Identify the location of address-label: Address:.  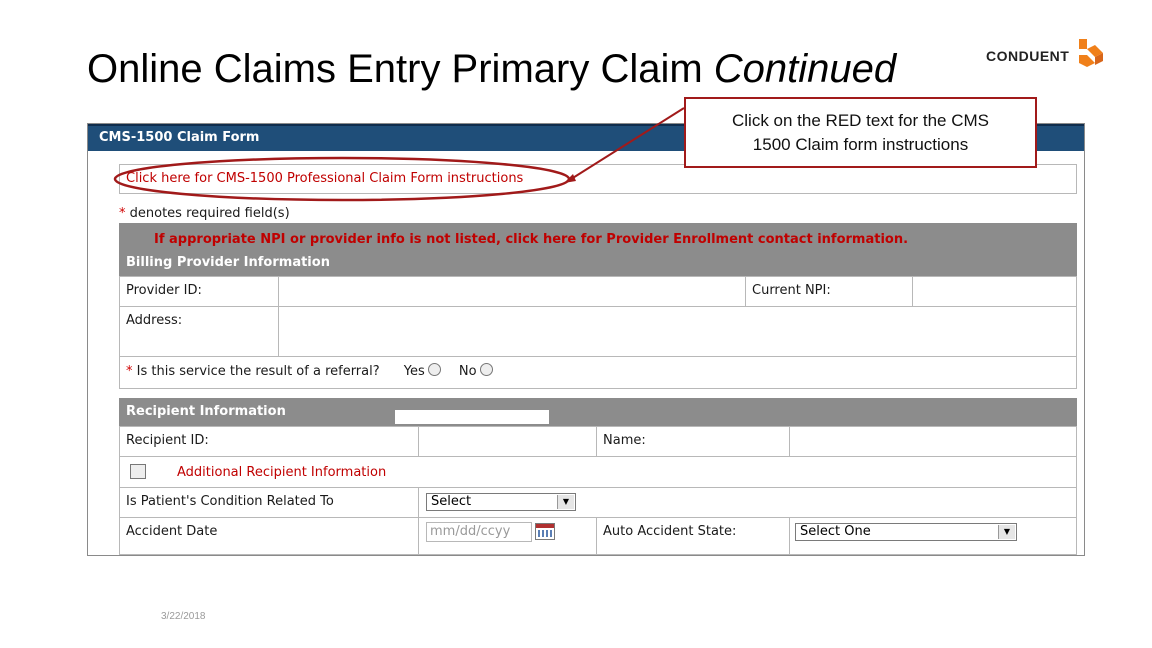
(199, 331).